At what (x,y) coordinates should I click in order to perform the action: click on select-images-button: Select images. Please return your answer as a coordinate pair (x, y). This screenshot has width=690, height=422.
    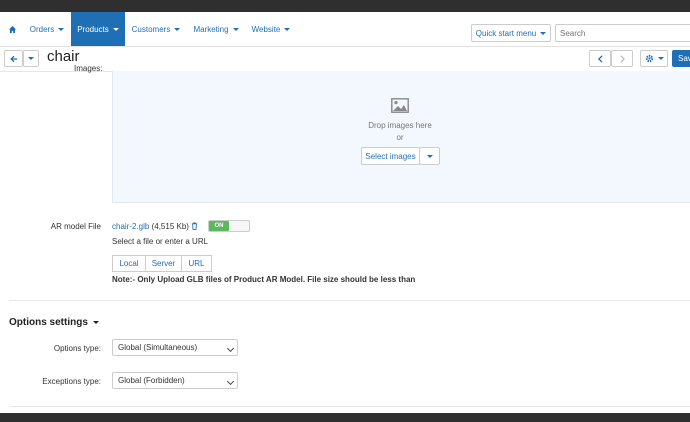
    Looking at the image, I should click on (390, 156).